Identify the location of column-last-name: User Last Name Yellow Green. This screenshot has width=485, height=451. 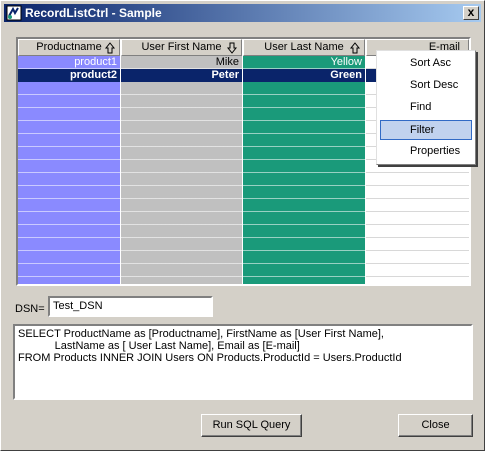
(304, 161).